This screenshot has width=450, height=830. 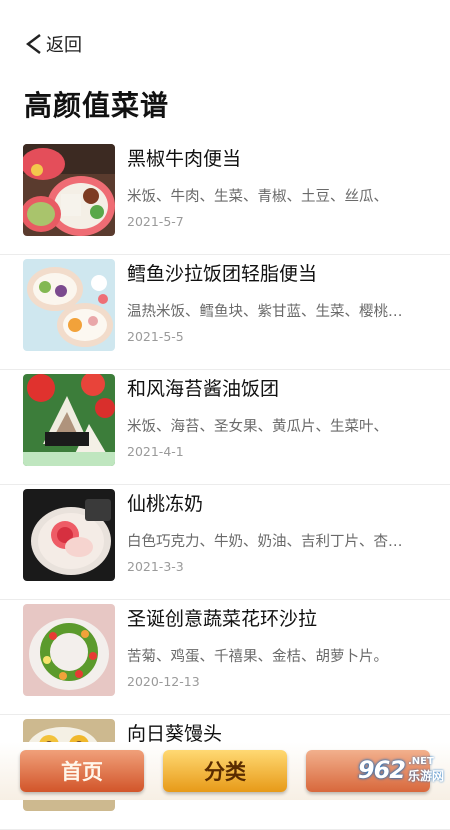 I want to click on watermark-logo: 962, so click(x=381, y=770).